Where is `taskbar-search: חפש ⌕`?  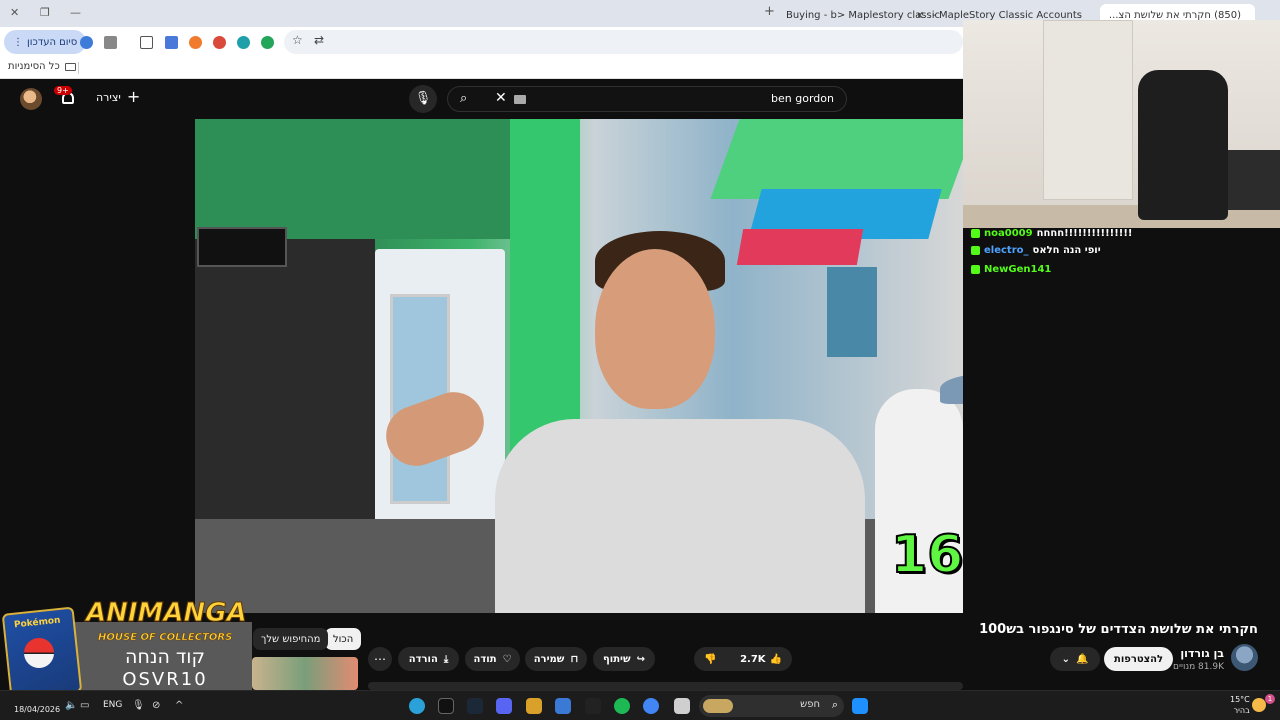 taskbar-search: חפש ⌕ is located at coordinates (771, 706).